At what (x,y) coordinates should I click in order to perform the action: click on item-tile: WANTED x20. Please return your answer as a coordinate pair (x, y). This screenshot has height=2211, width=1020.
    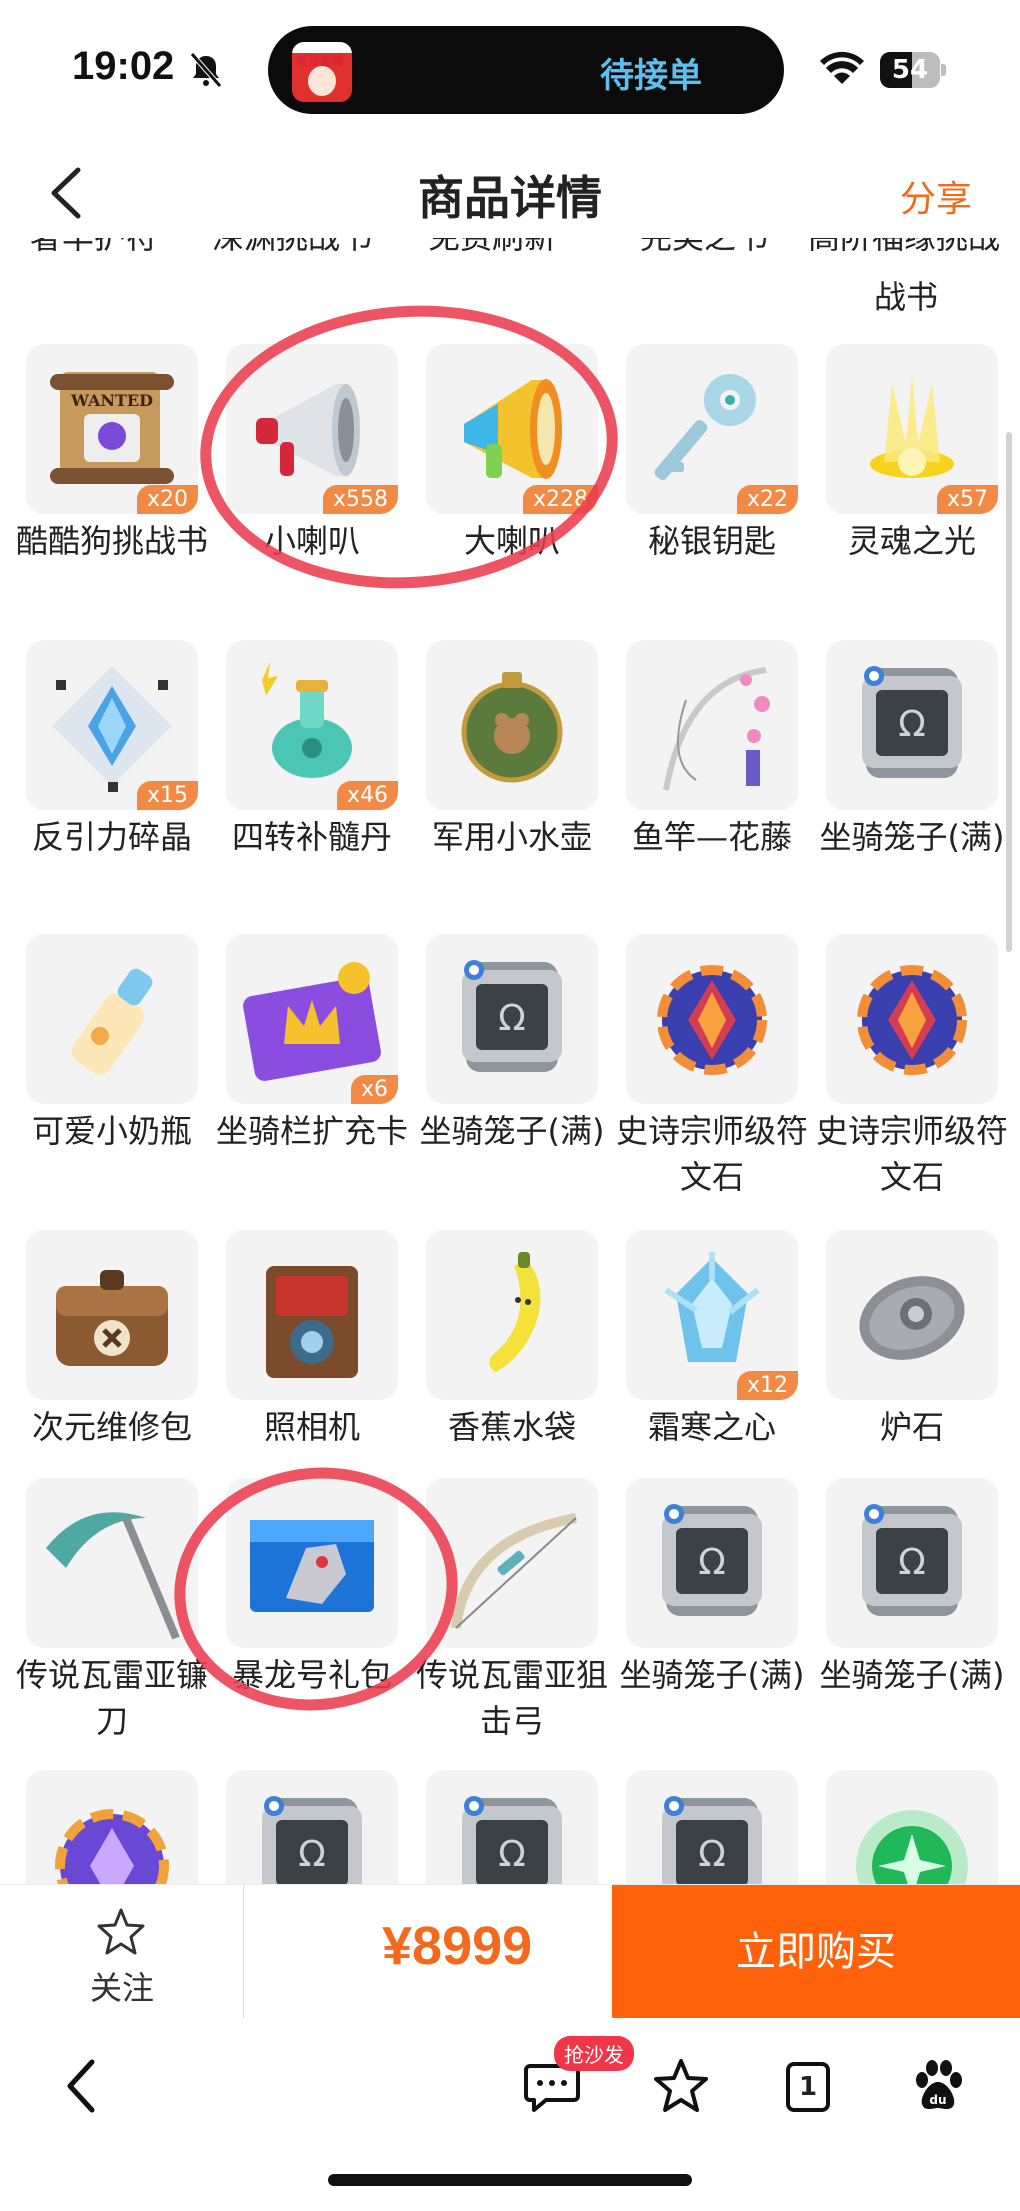
    Looking at the image, I should click on (112, 429).